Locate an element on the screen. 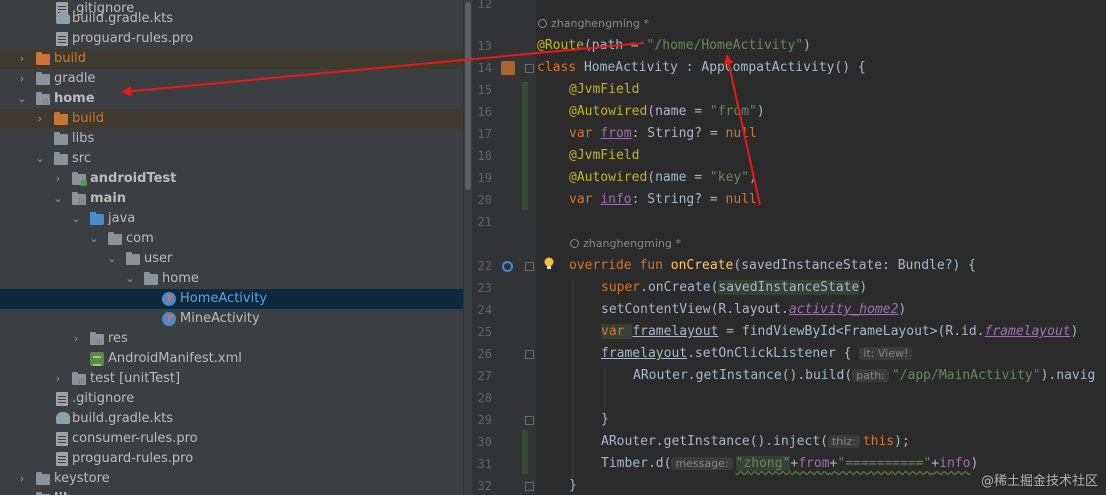 The image size is (1106, 495). line-number: 19 is located at coordinates (484, 178).